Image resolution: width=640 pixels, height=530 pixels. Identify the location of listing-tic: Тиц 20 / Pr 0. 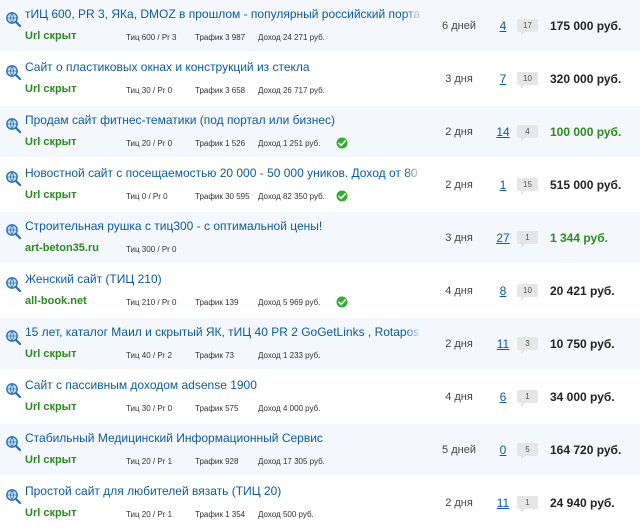
(149, 143).